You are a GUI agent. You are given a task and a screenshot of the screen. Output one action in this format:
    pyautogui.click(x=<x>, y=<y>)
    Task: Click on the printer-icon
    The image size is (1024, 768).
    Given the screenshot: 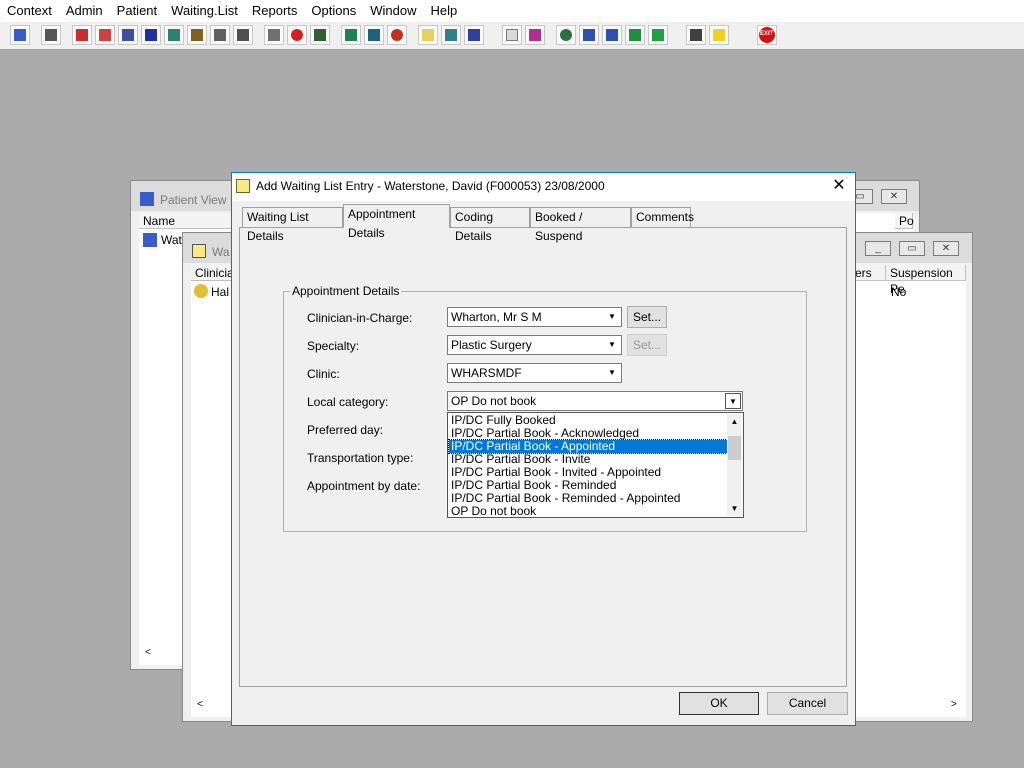 What is the action you would take?
    pyautogui.click(x=51, y=35)
    